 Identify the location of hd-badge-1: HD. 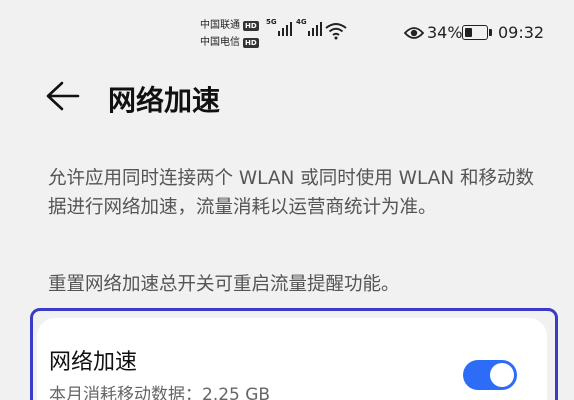
(251, 25).